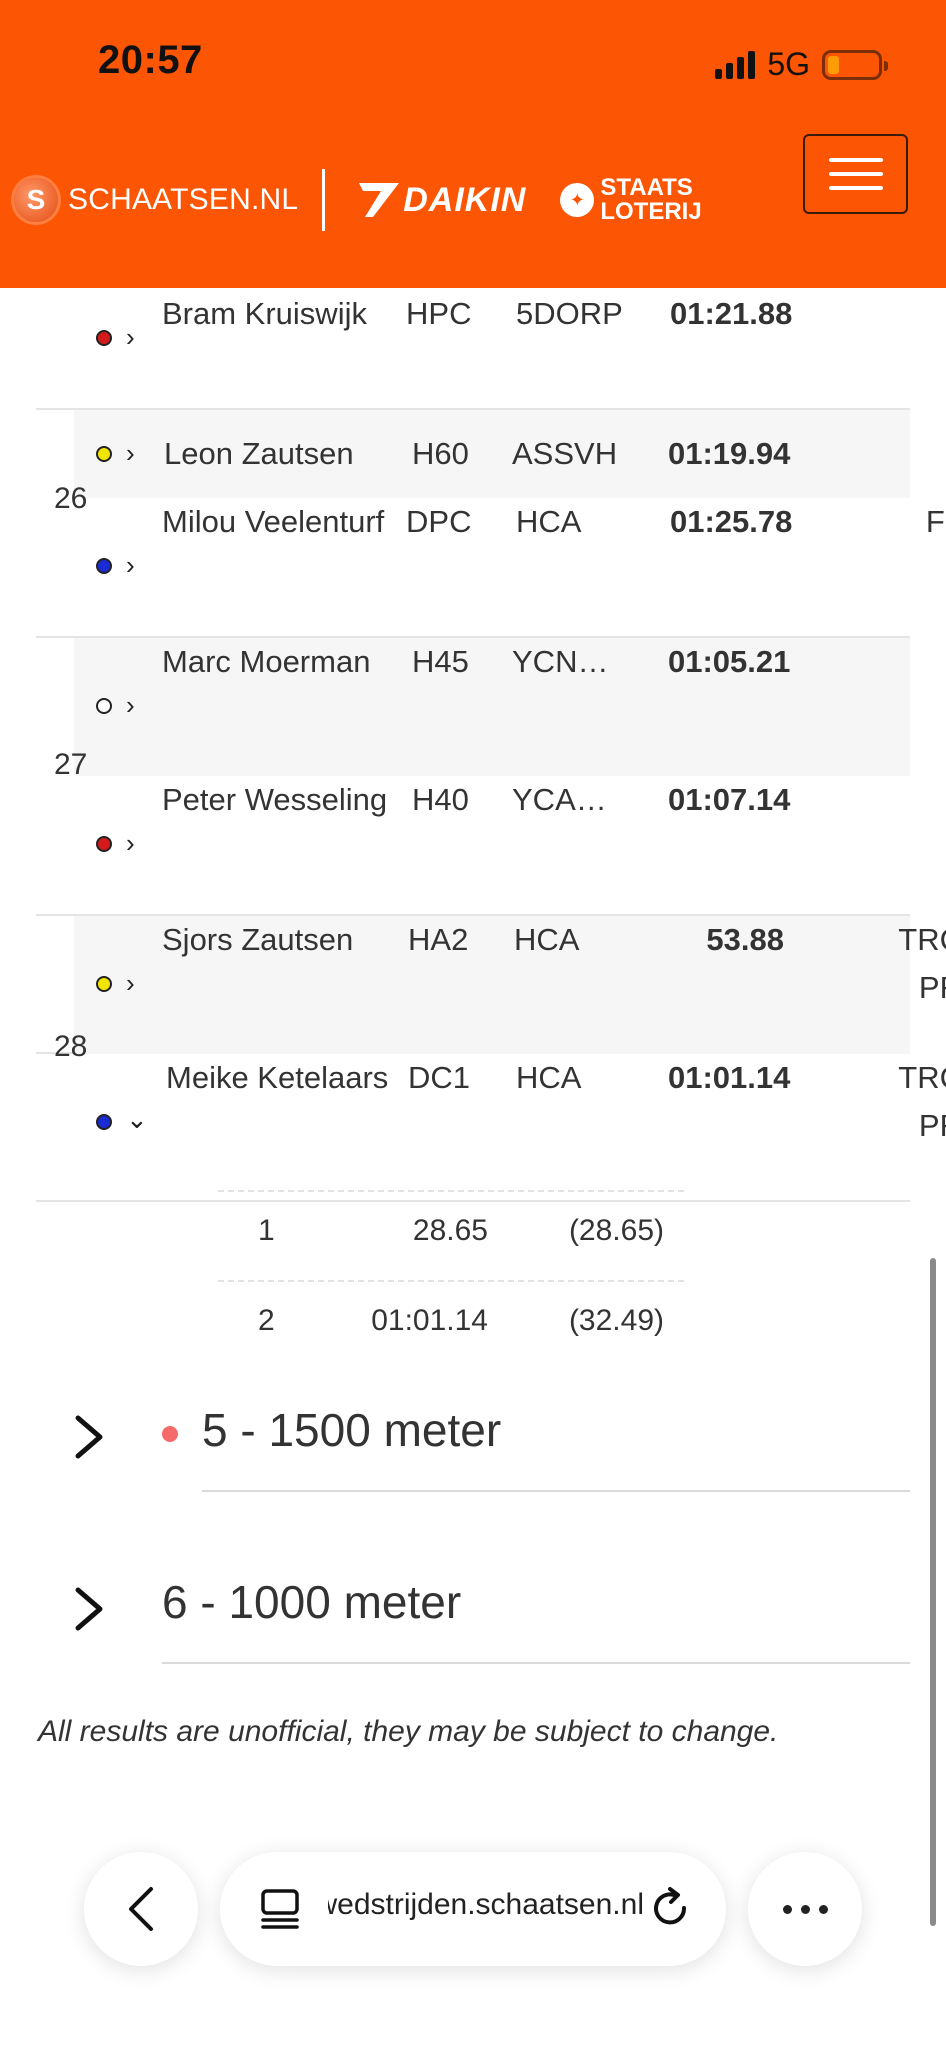 The image size is (946, 2048). I want to click on hamburger-menu-button, so click(855, 174).